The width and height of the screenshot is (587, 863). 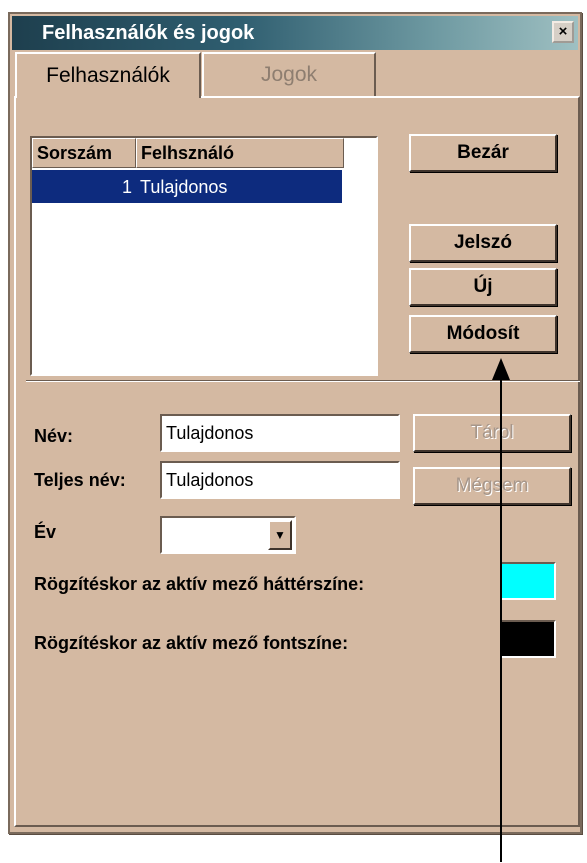 I want to click on table-row: 1 Tulajdonos, so click(x=187, y=186).